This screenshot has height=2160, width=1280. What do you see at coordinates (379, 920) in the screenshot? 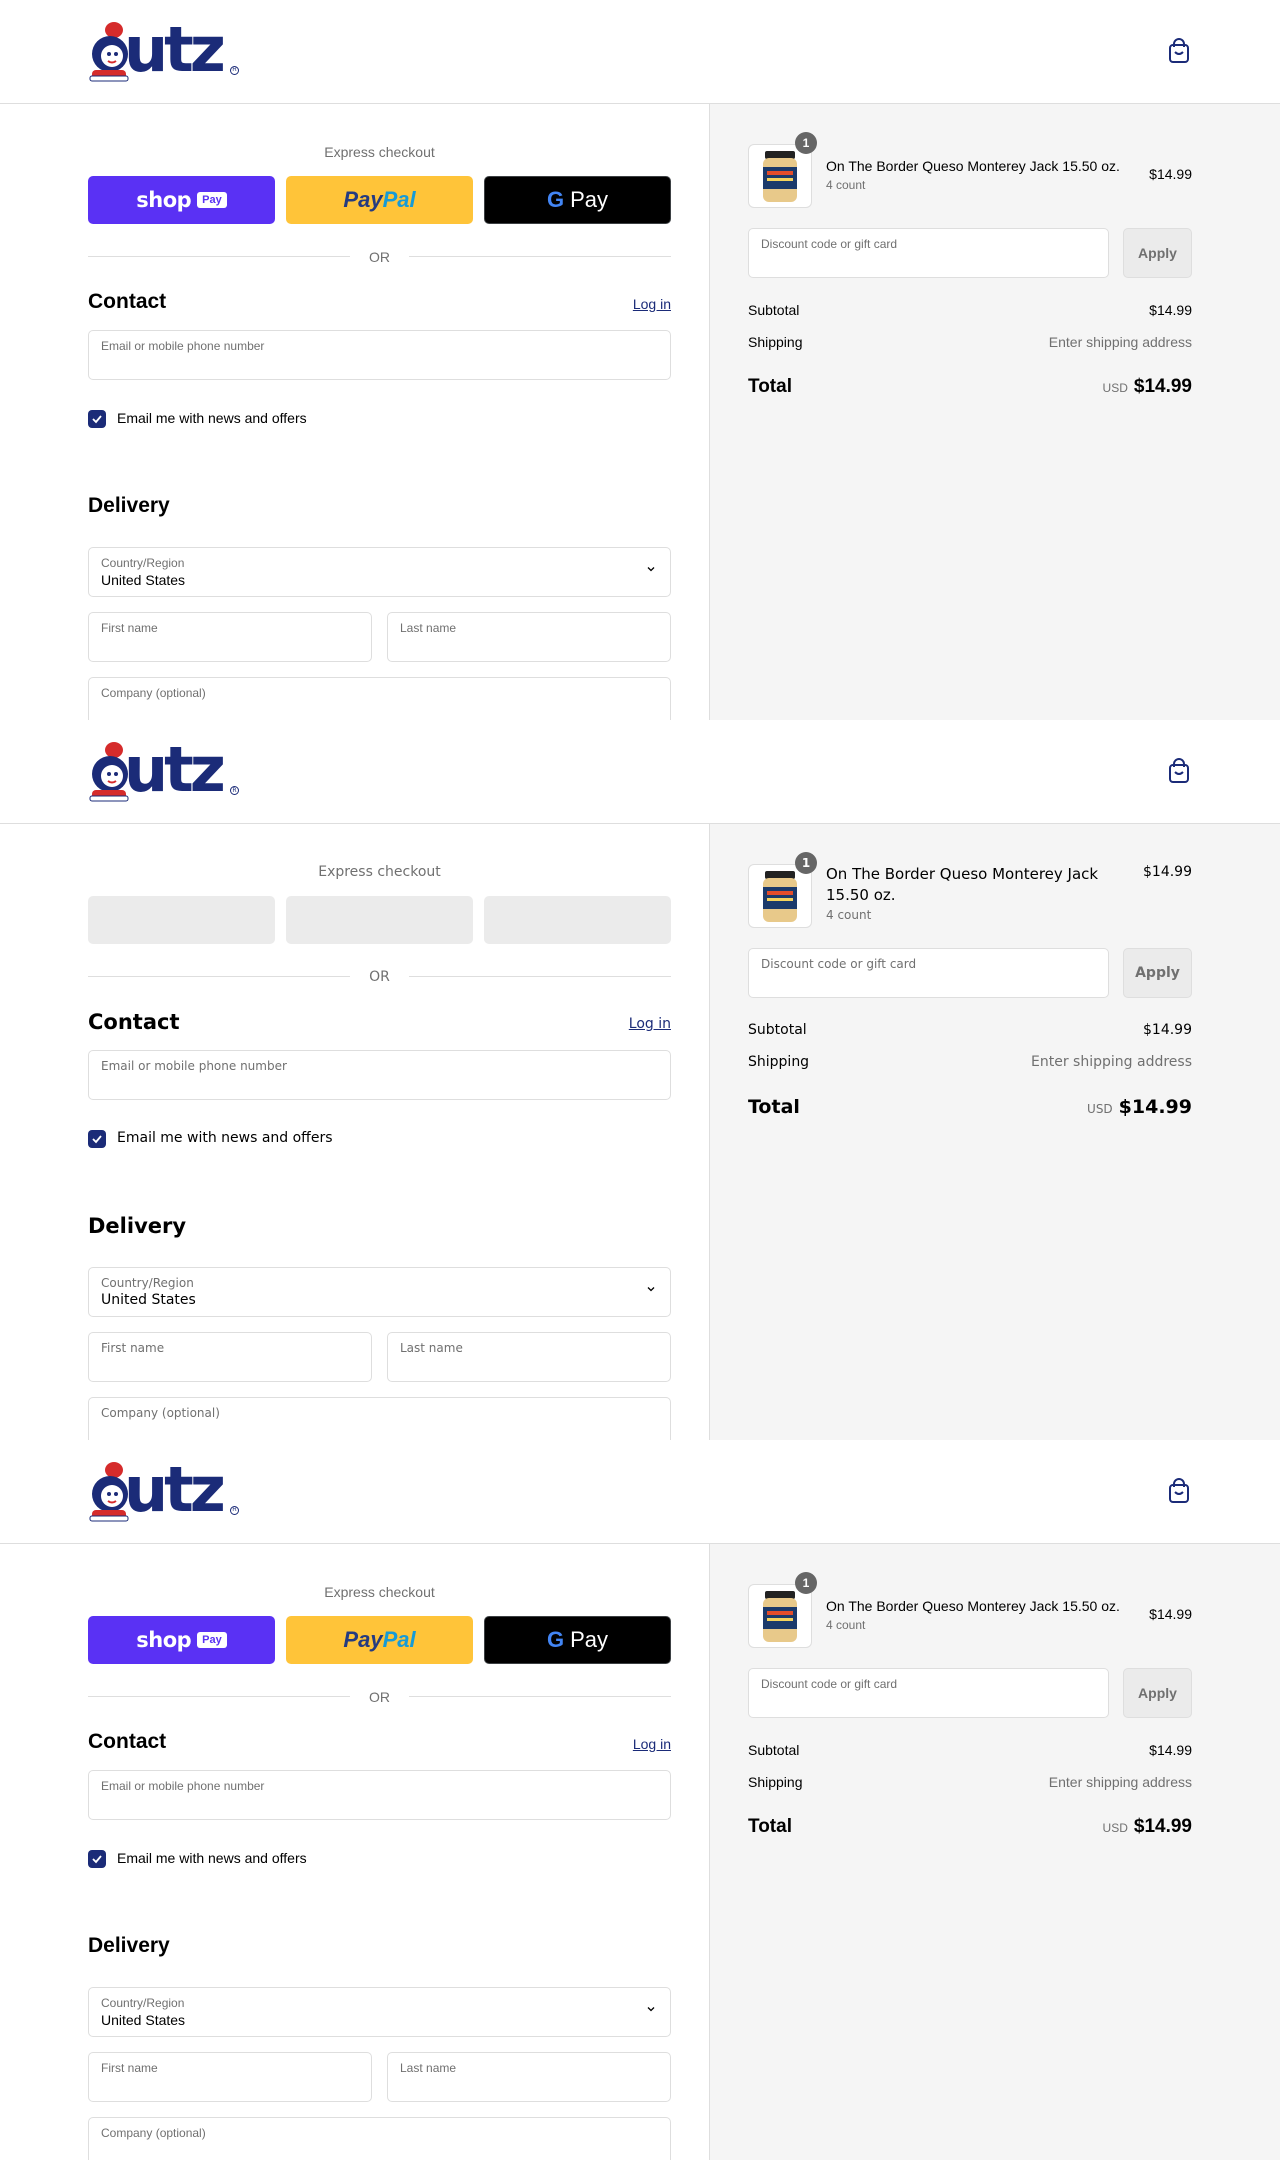
I see `paypal-button` at bounding box center [379, 920].